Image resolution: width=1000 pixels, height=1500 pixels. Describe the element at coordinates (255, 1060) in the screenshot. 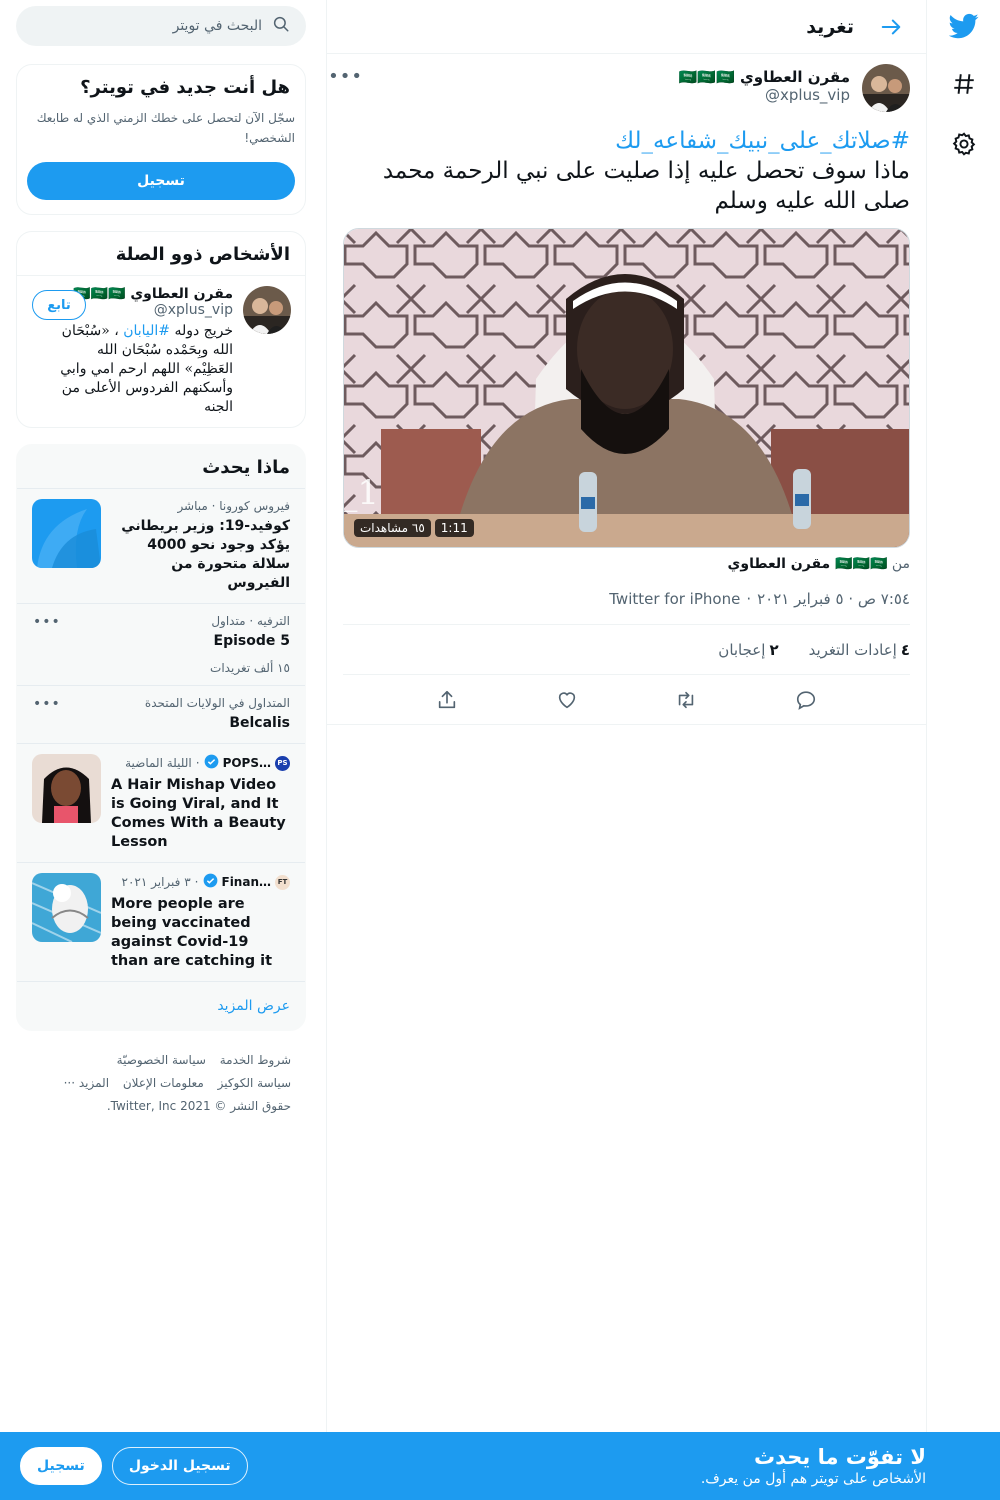

I see `terms-link: شروط الخدمة` at that location.